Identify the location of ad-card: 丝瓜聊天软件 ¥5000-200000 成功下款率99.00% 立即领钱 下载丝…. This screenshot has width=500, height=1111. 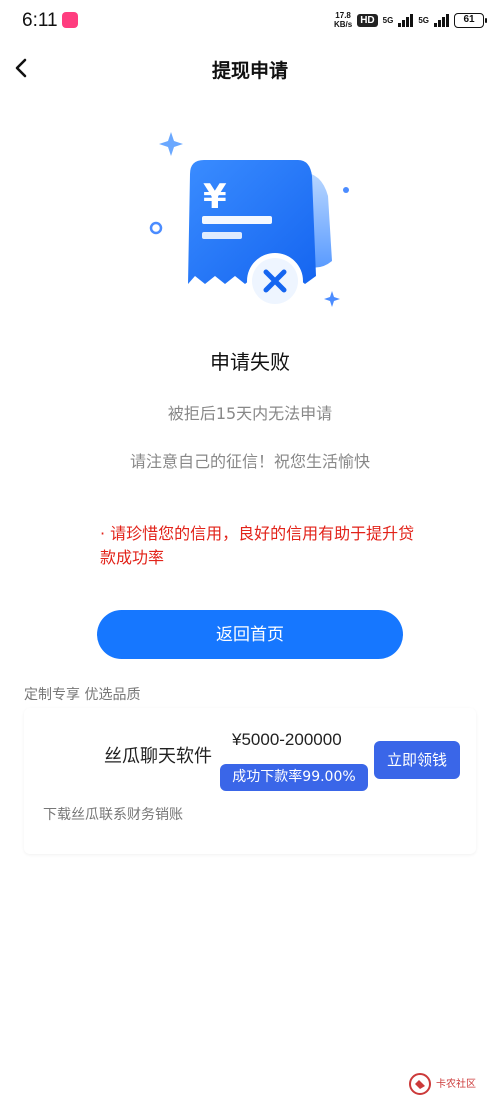
(250, 781).